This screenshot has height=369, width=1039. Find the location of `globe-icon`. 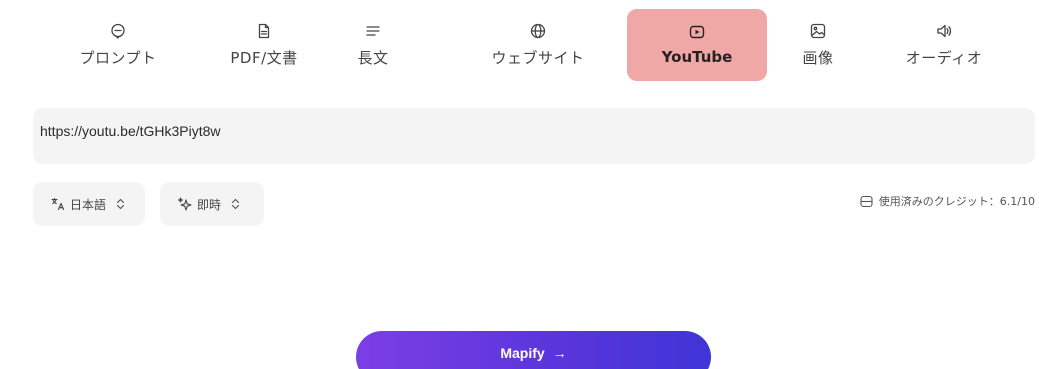

globe-icon is located at coordinates (538, 31).